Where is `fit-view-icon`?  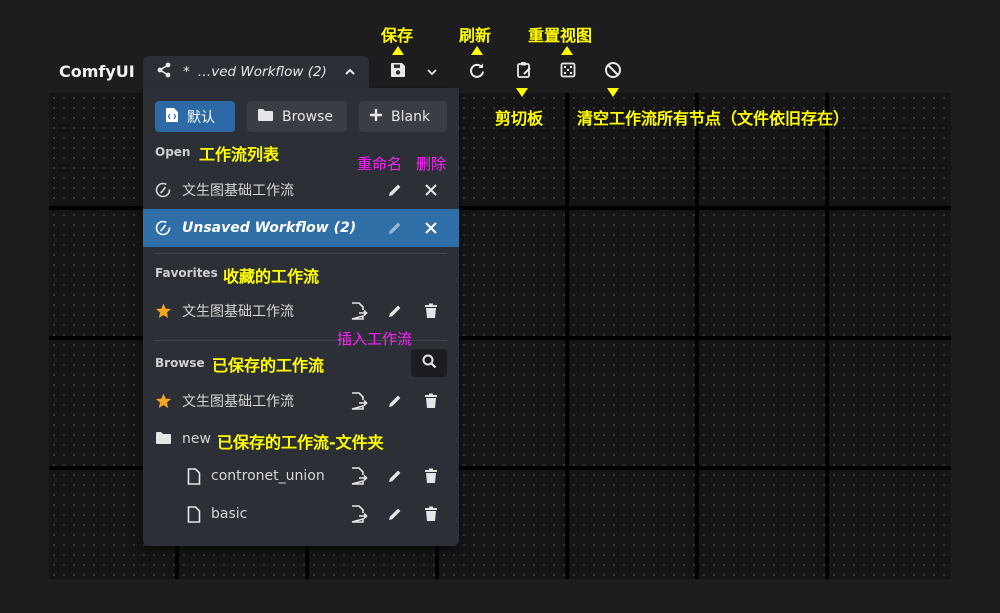 fit-view-icon is located at coordinates (568, 72).